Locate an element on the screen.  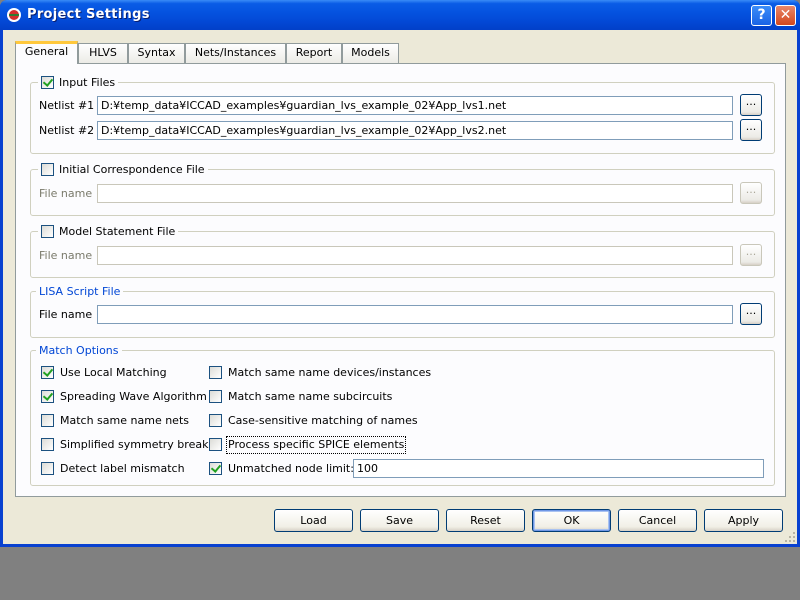
tab-hlvs: HLVS is located at coordinates (103, 53).